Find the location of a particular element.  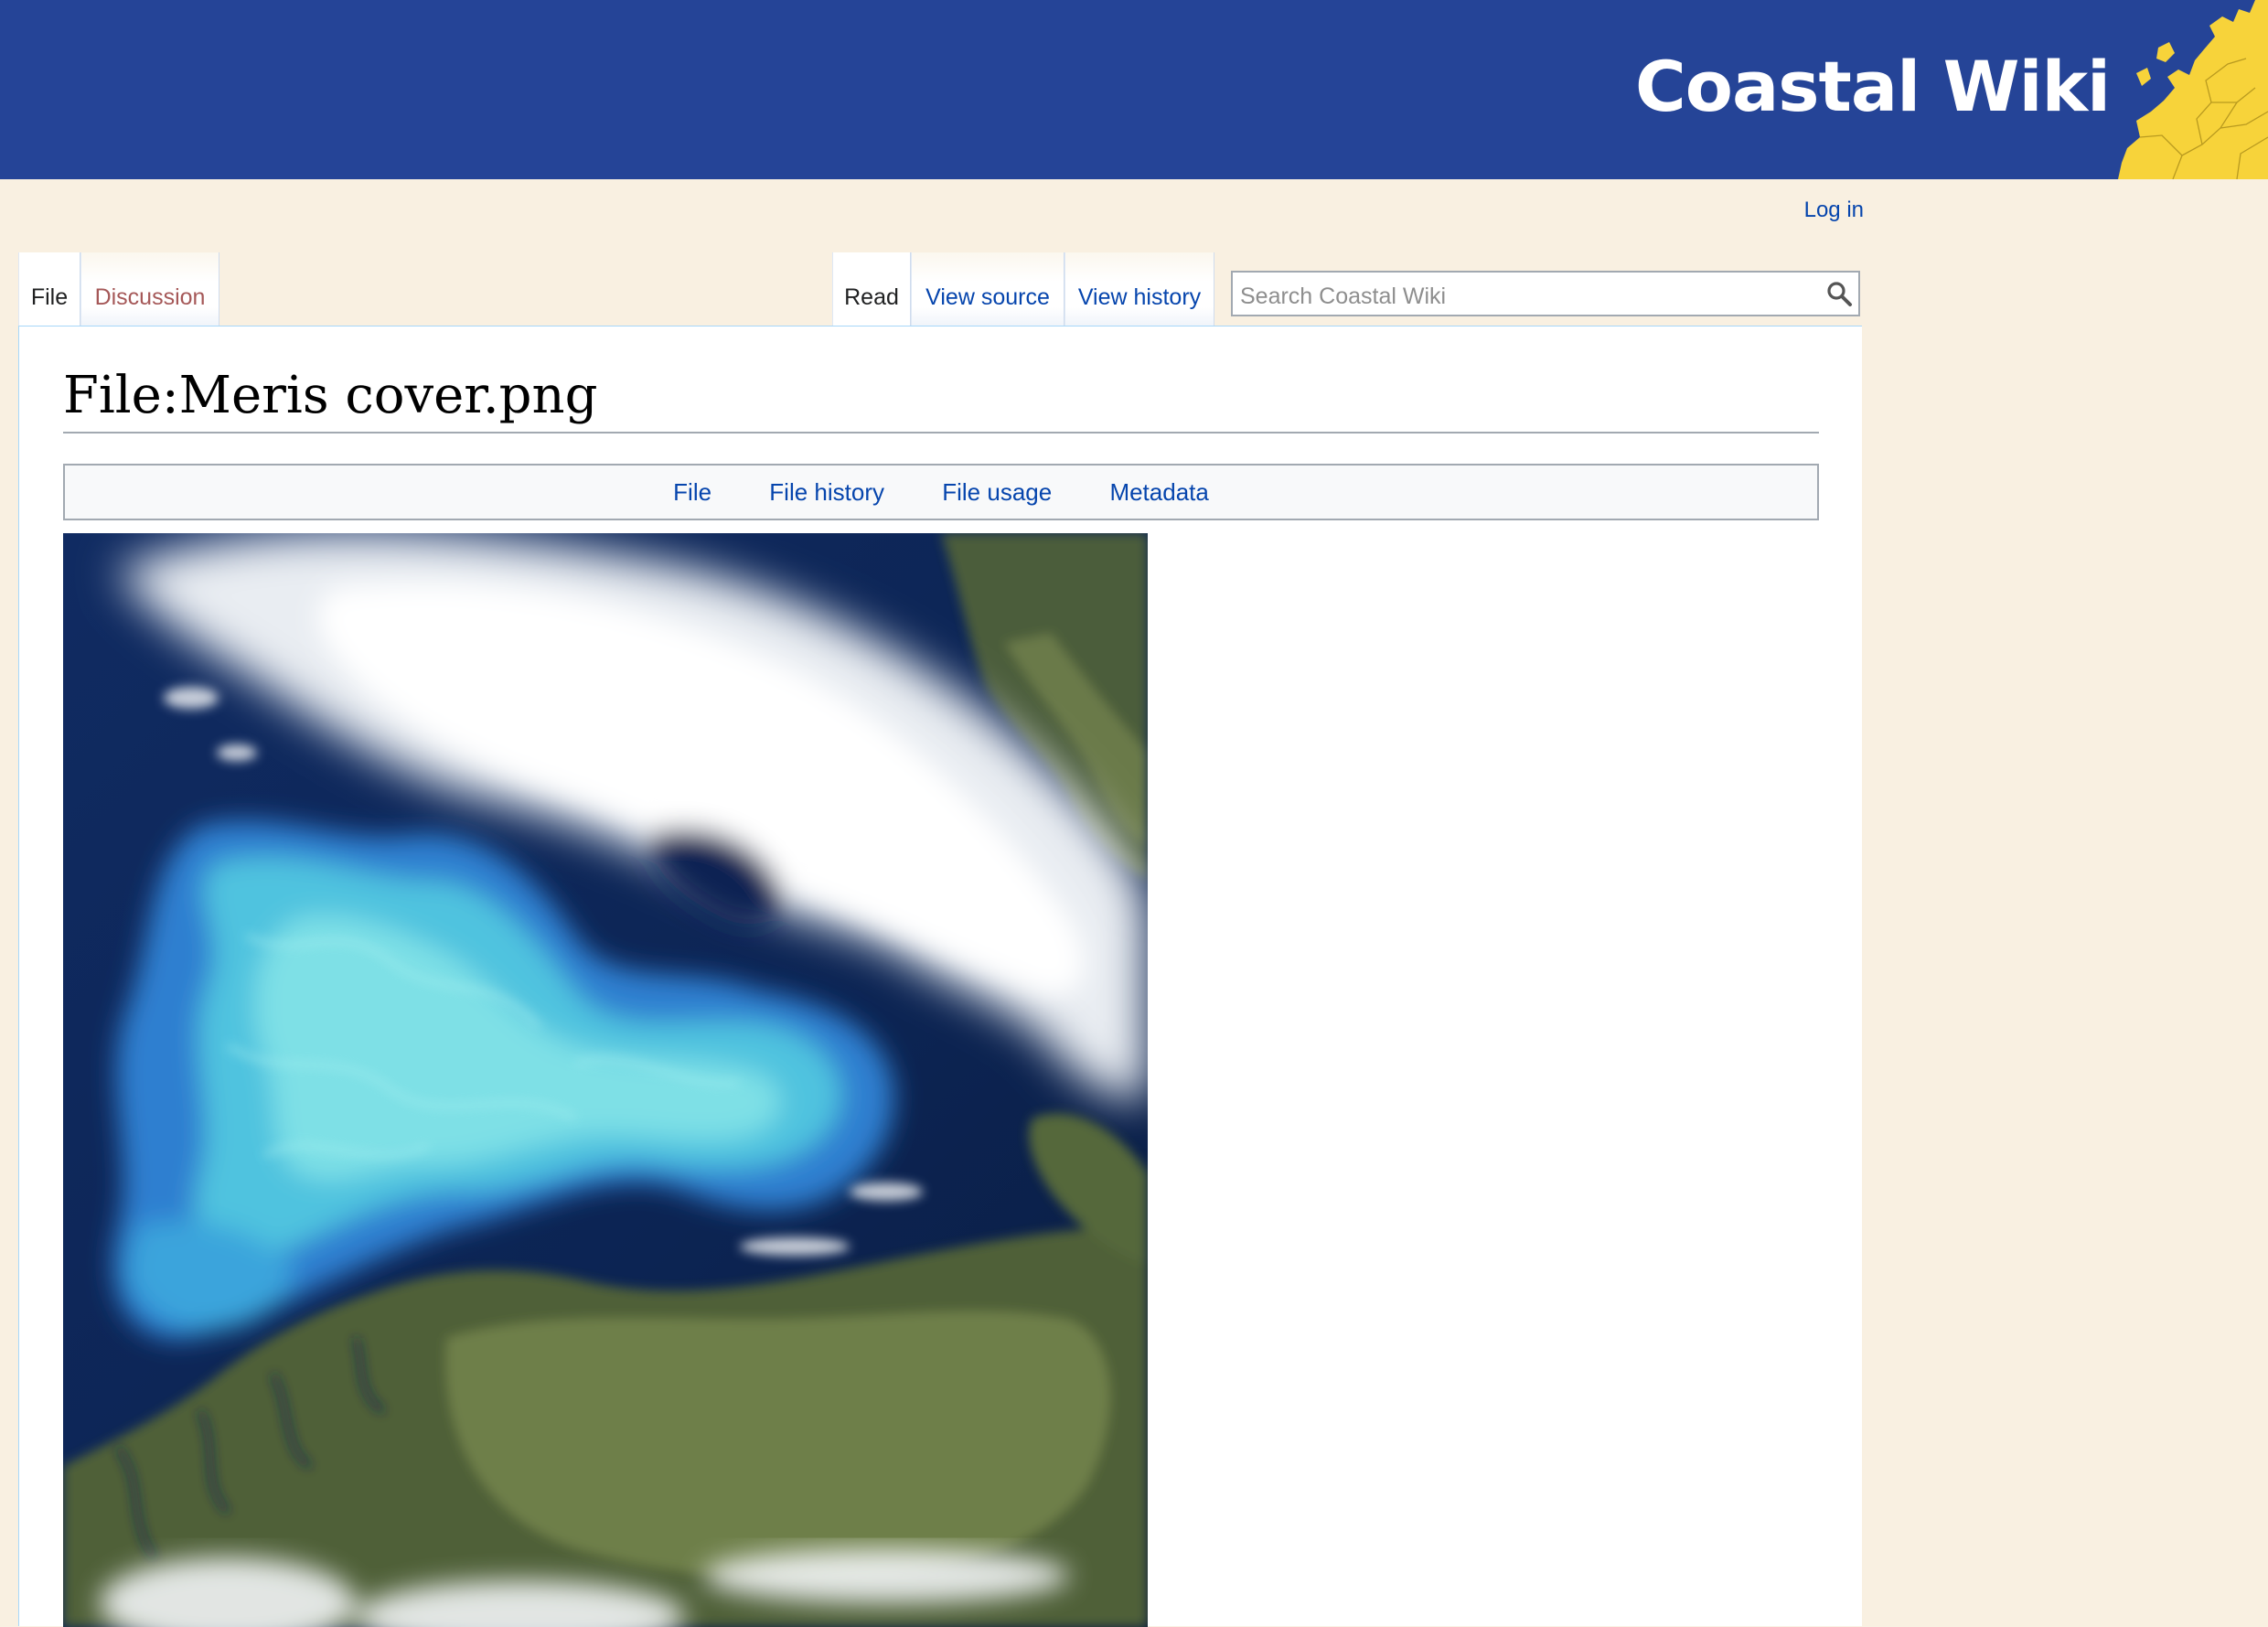

page-title: File:Meris cover.png is located at coordinates (941, 398).